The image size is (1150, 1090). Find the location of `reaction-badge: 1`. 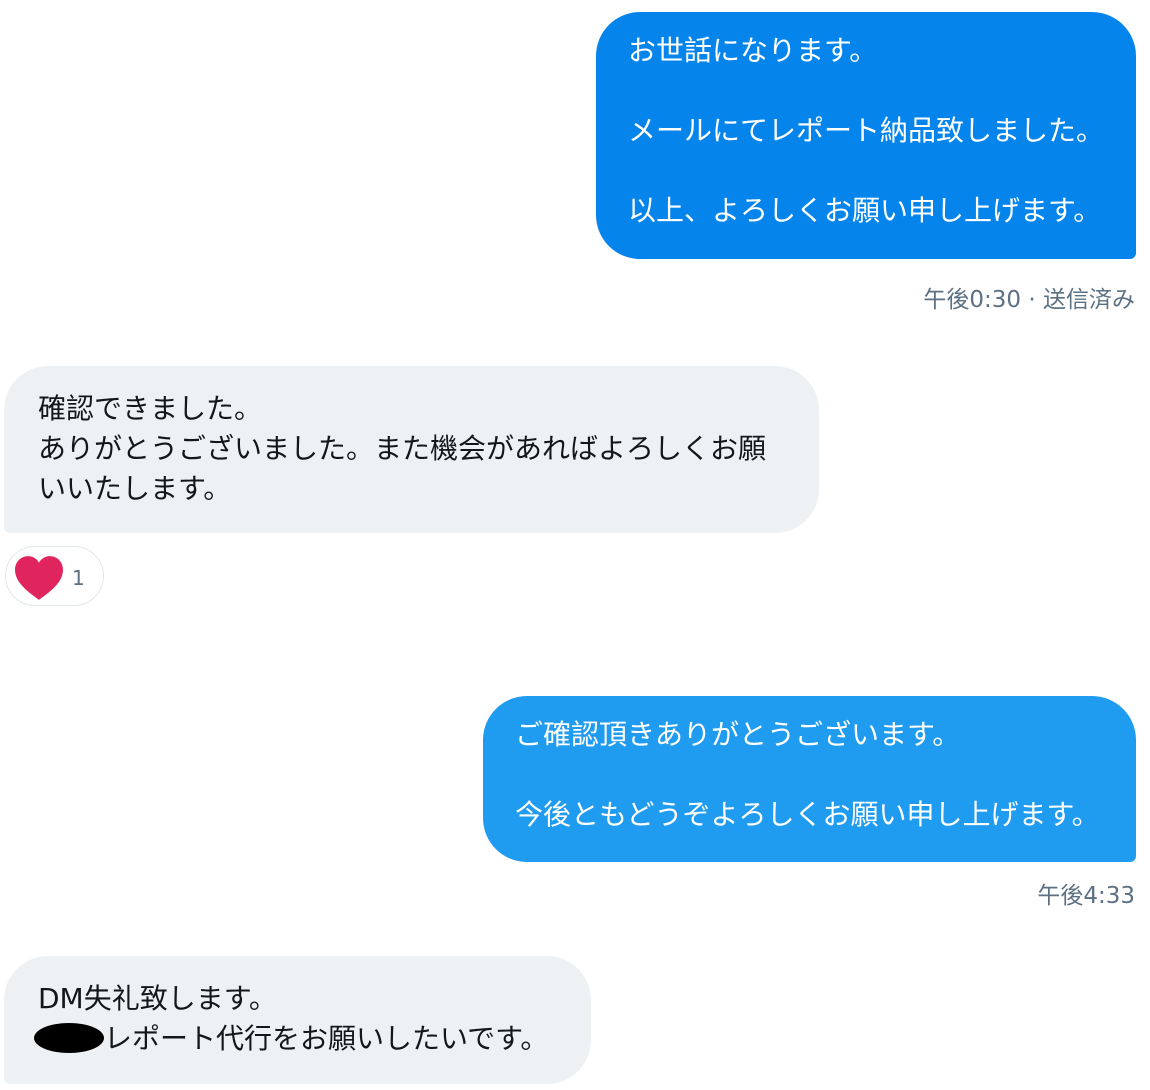

reaction-badge: 1 is located at coordinates (54, 576).